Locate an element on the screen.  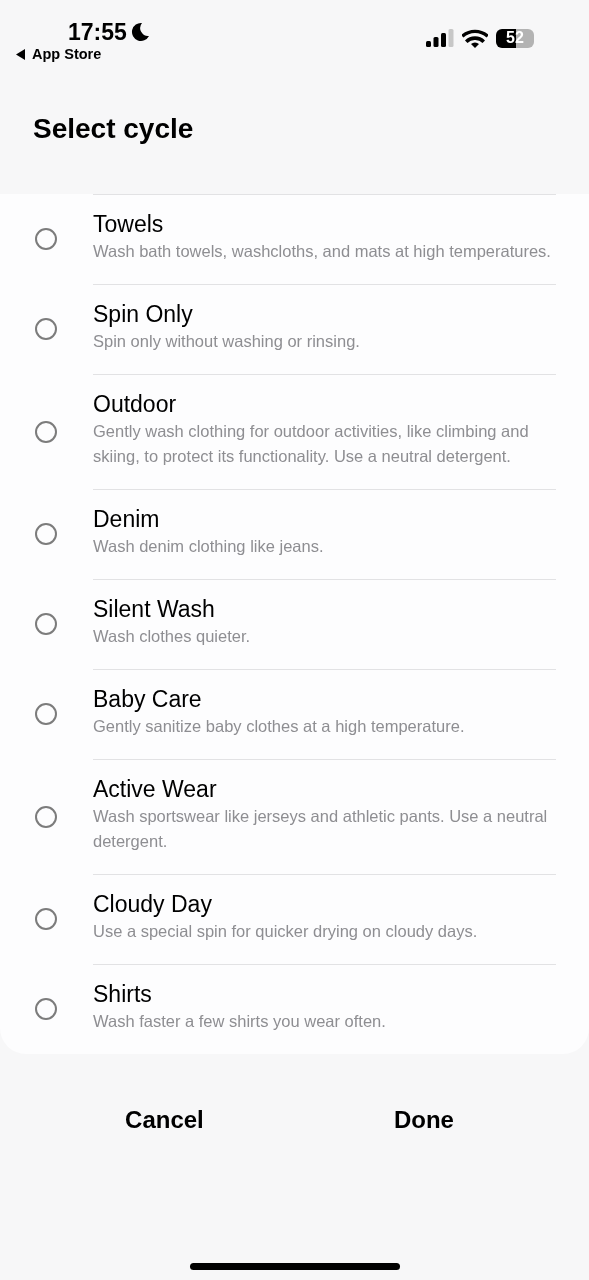
wifi-icon is located at coordinates (475, 38).